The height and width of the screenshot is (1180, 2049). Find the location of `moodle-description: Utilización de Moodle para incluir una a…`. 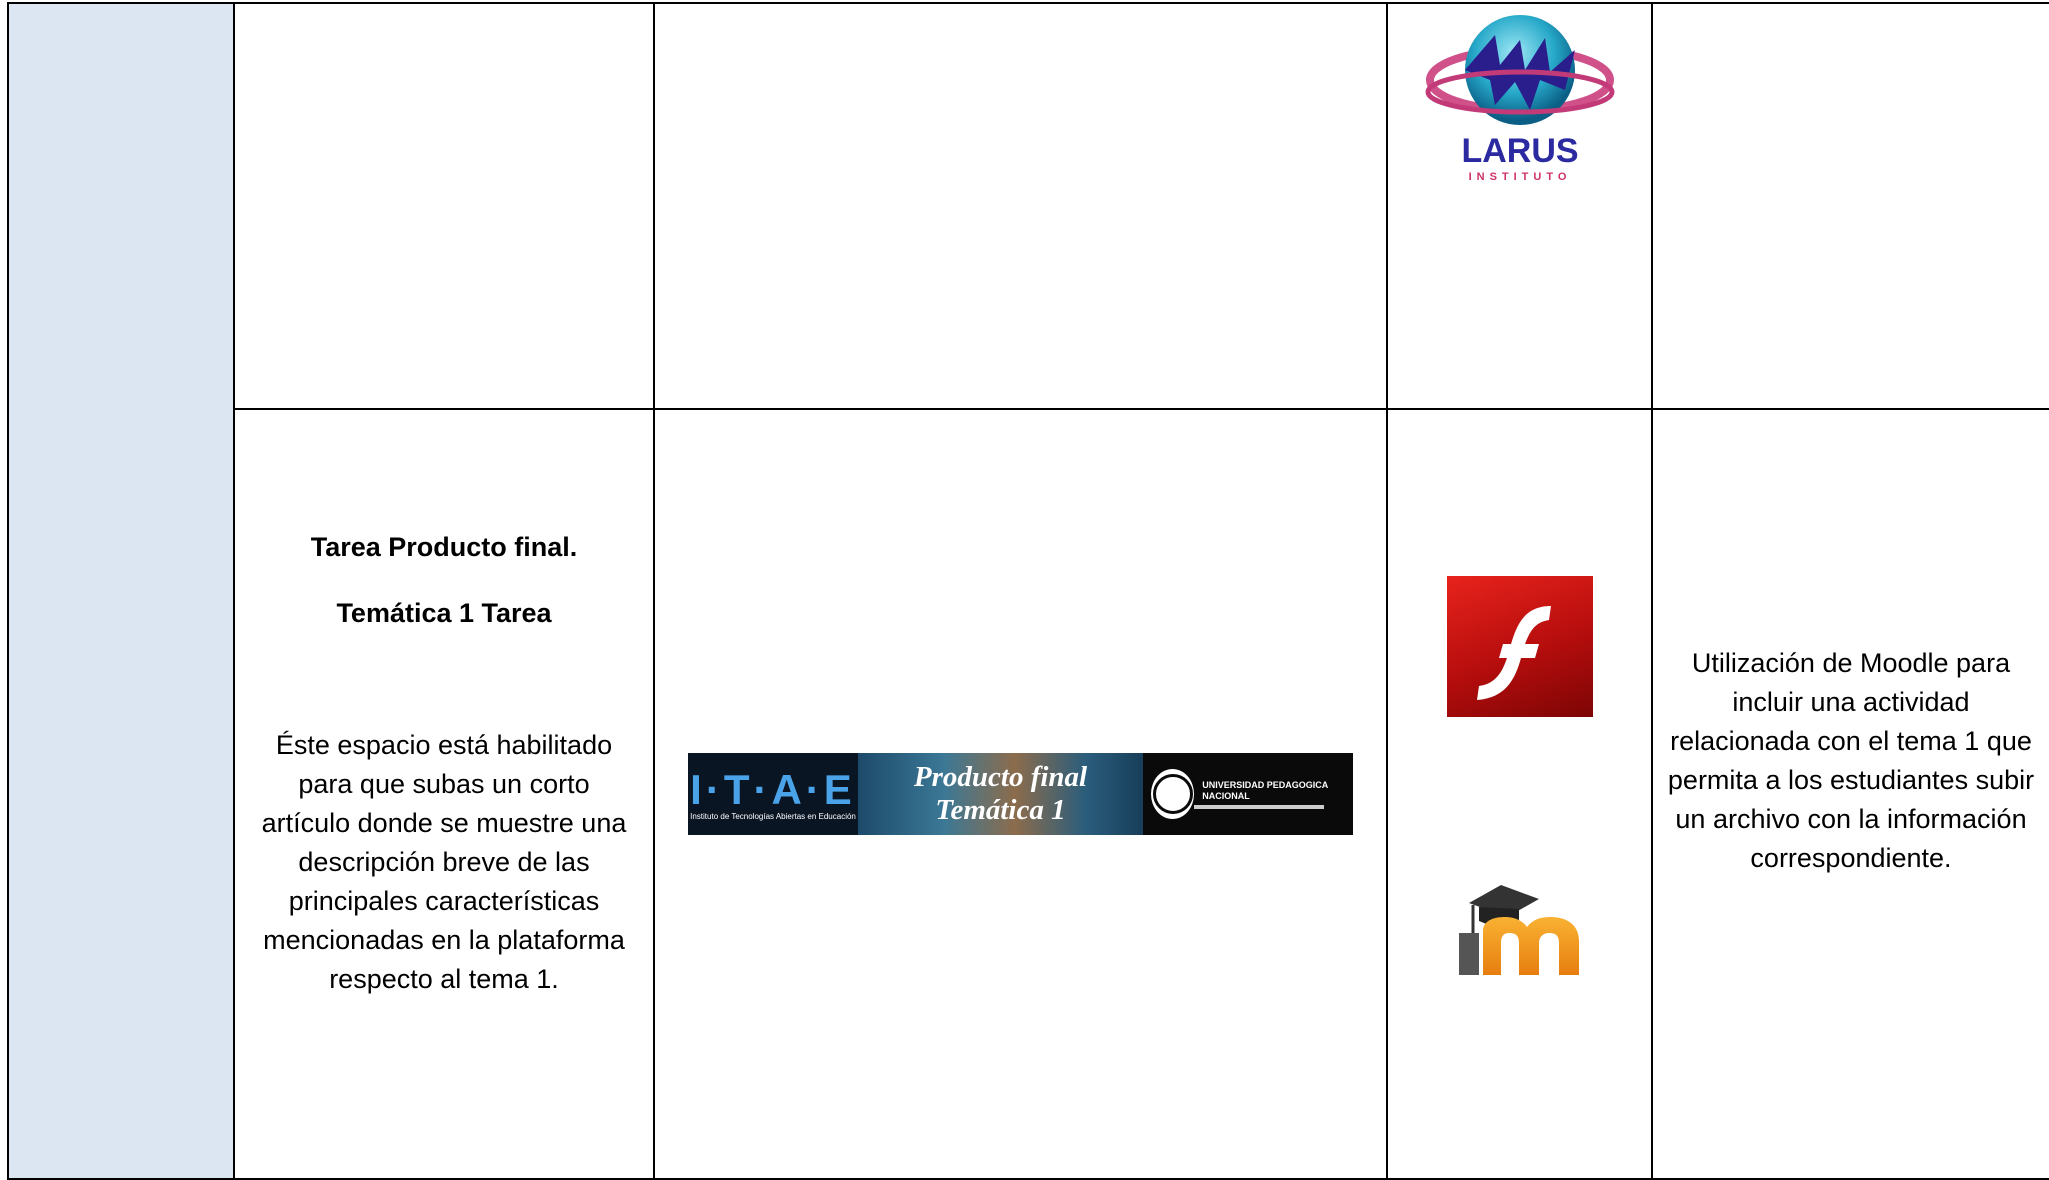

moodle-description: Utilización de Moodle para incluir una a… is located at coordinates (1851, 760).